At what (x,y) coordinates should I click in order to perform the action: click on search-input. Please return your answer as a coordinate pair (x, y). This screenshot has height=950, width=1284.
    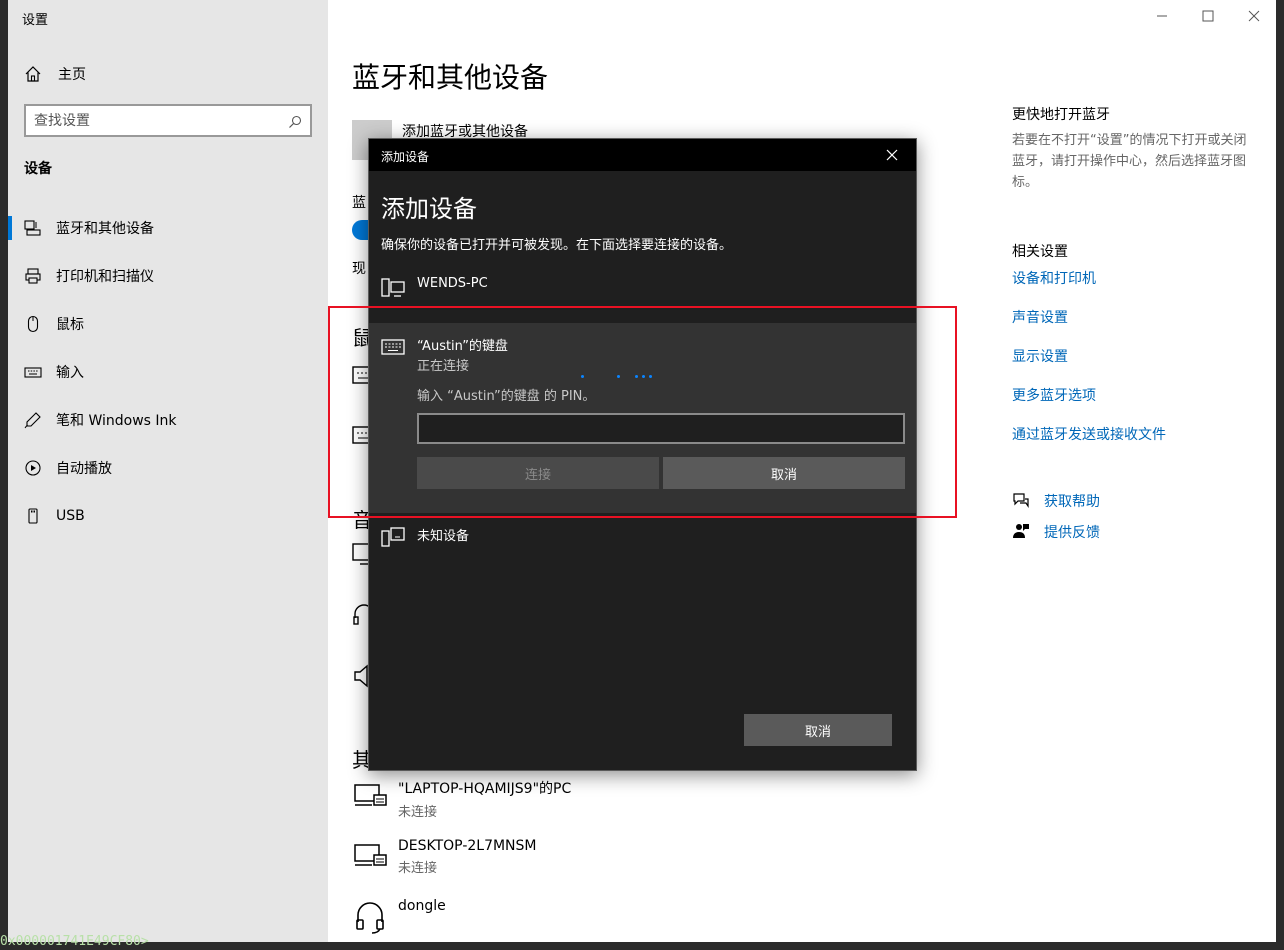
    Looking at the image, I should click on (161, 120).